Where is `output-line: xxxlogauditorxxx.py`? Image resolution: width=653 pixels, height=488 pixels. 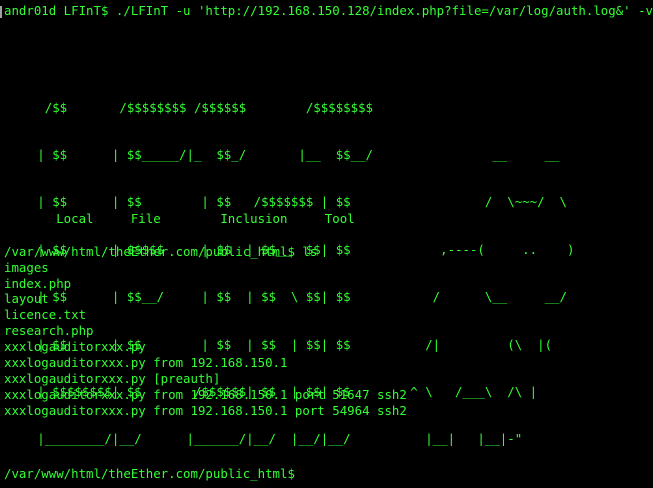
output-line: xxxlogauditorxxx.py is located at coordinates (75, 346).